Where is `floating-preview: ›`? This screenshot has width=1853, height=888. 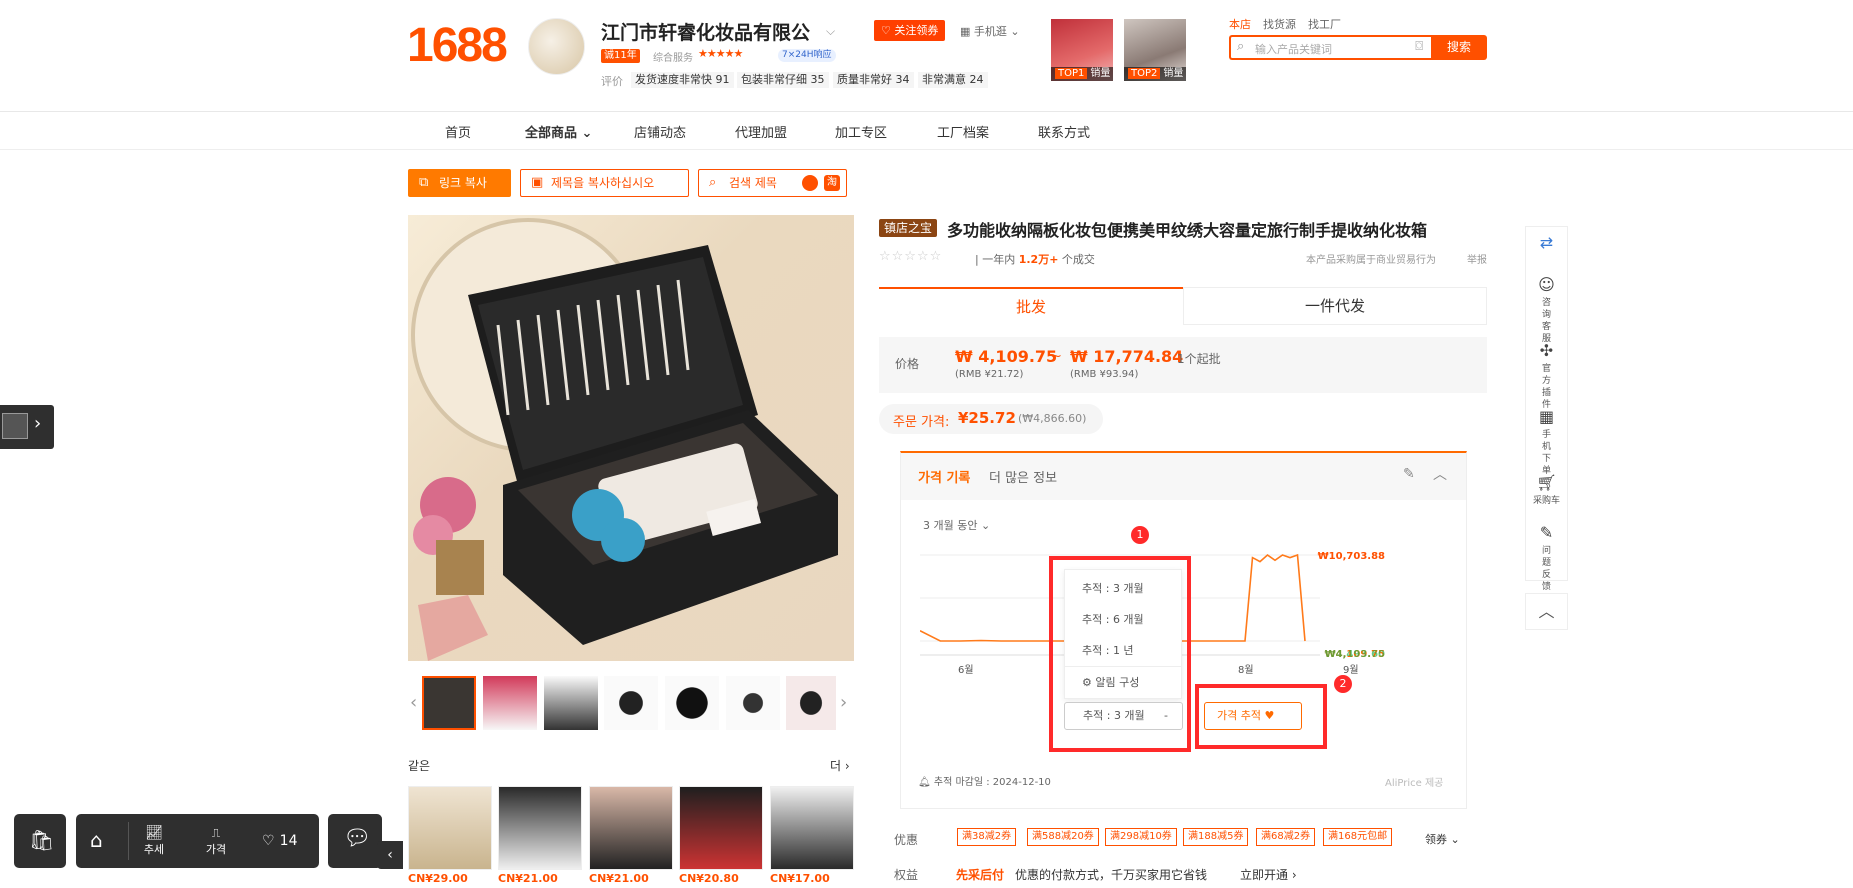 floating-preview: › is located at coordinates (27, 427).